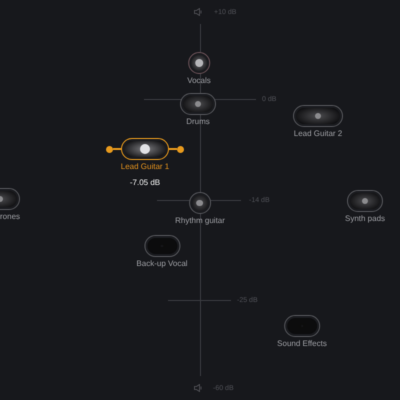 Image resolution: width=400 pixels, height=400 pixels. Describe the element at coordinates (200, 221) in the screenshot. I see `track-label: Rhythm guitar` at that location.